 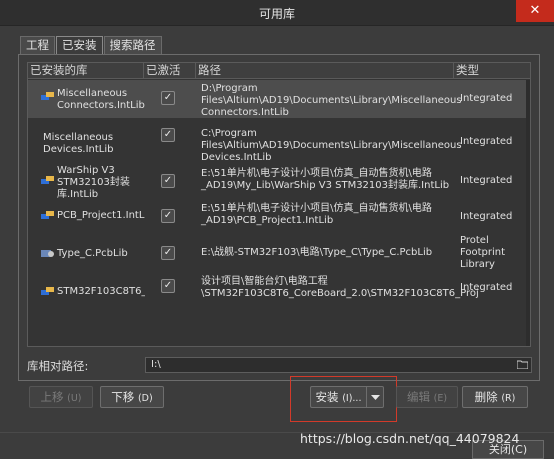 I want to click on library-type: Protel Footprint Library, so click(x=483, y=252).